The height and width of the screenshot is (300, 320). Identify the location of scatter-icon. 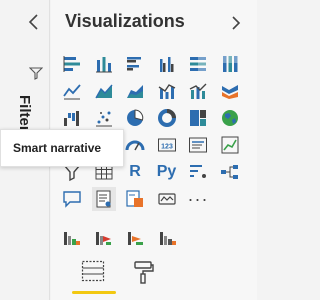
(104, 118).